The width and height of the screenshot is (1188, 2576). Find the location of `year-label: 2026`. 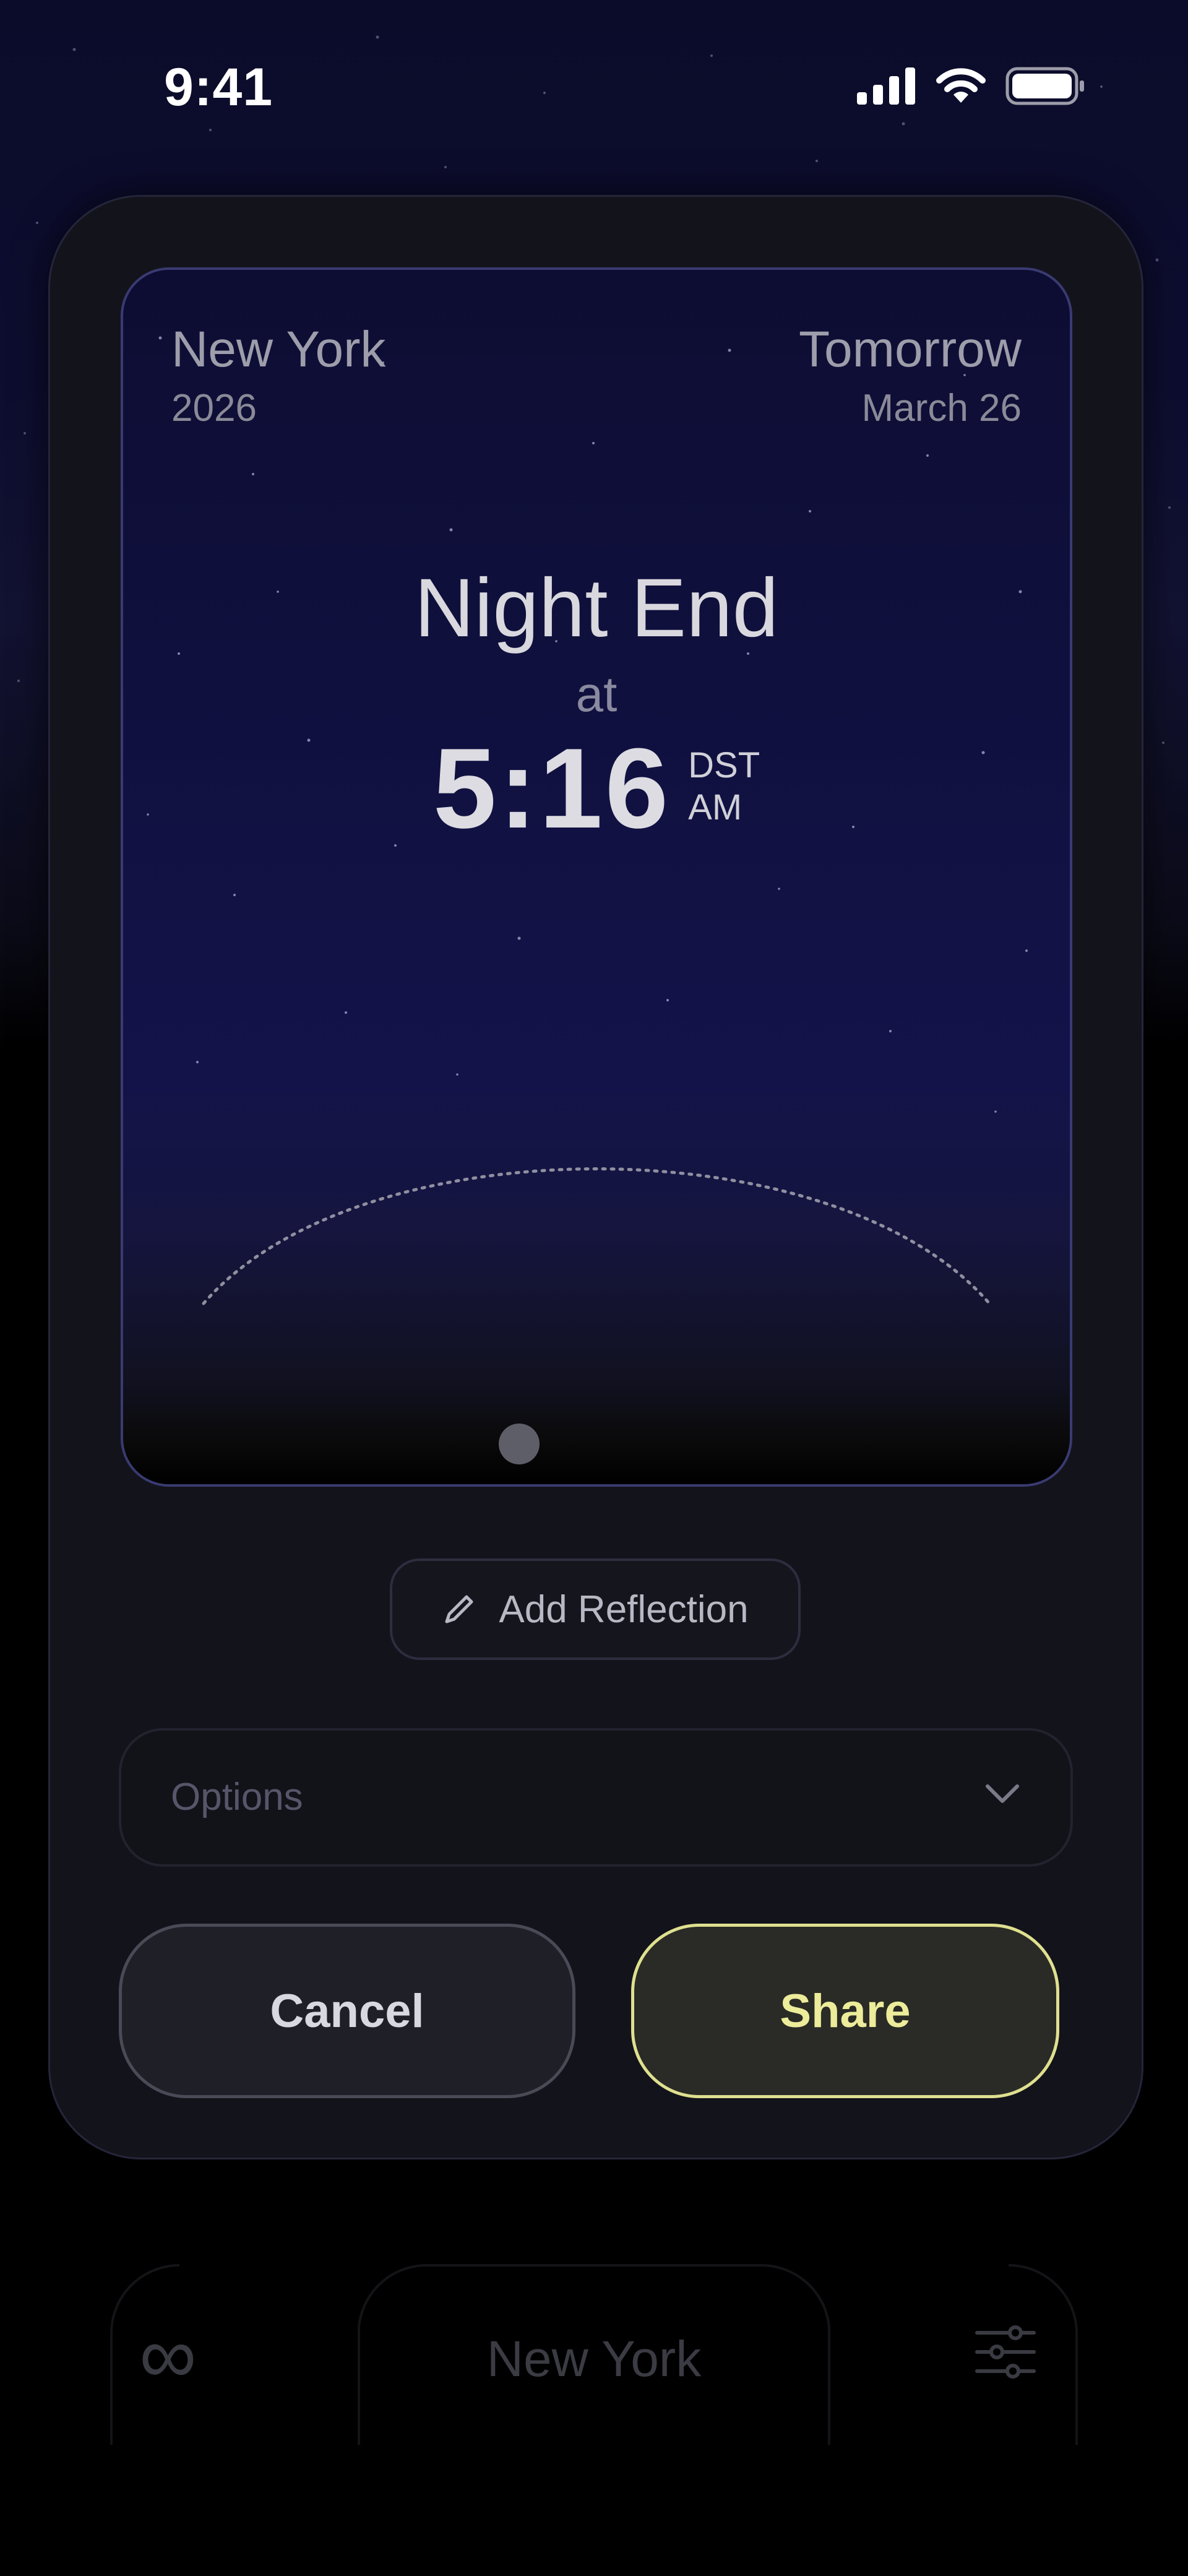

year-label: 2026 is located at coordinates (214, 408).